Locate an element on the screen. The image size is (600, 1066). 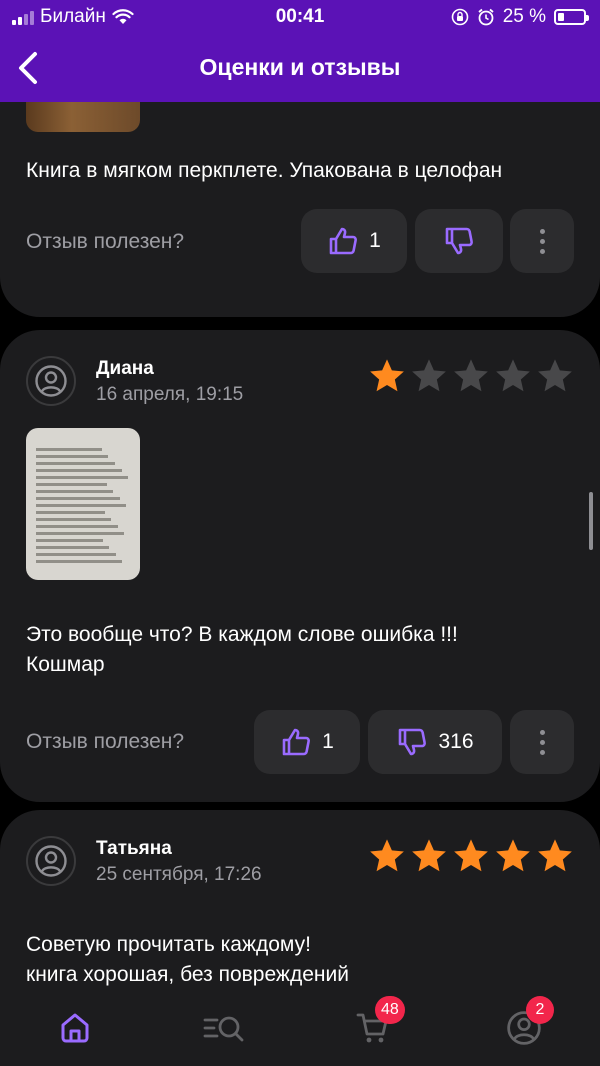
bottom-tab-bar: 48 2 is located at coordinates (300, 1028).